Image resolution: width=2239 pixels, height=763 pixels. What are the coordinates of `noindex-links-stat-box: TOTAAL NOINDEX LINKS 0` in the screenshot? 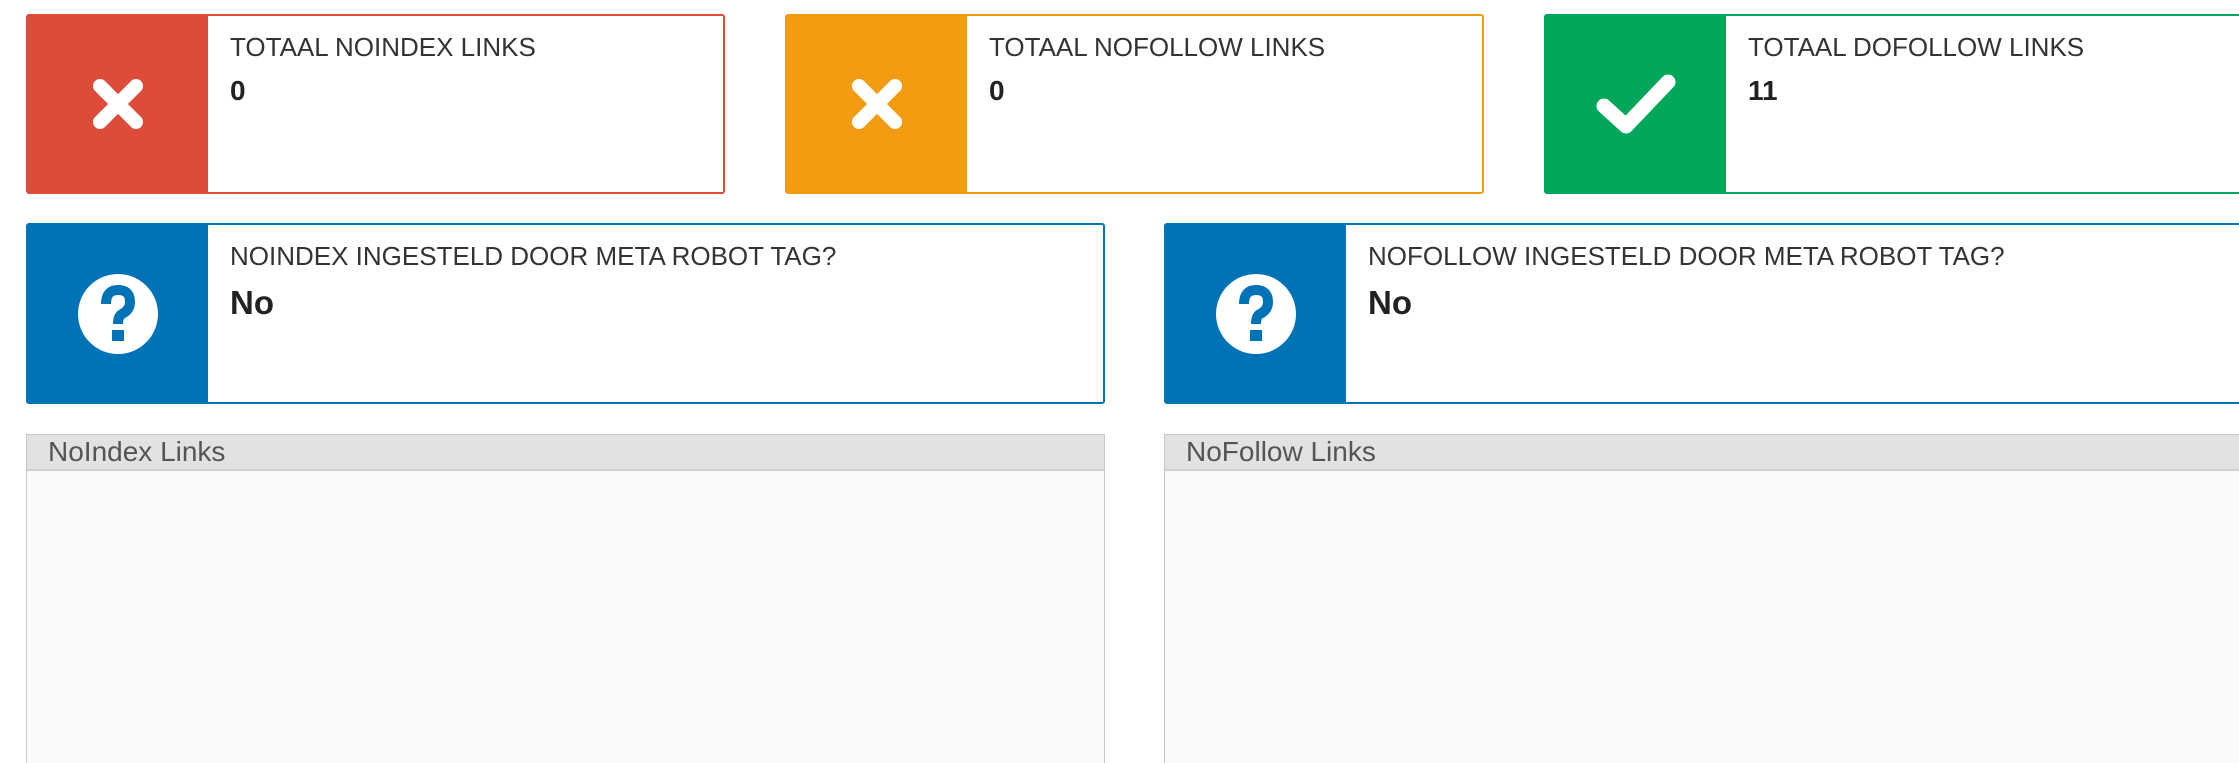 It's located at (375, 104).